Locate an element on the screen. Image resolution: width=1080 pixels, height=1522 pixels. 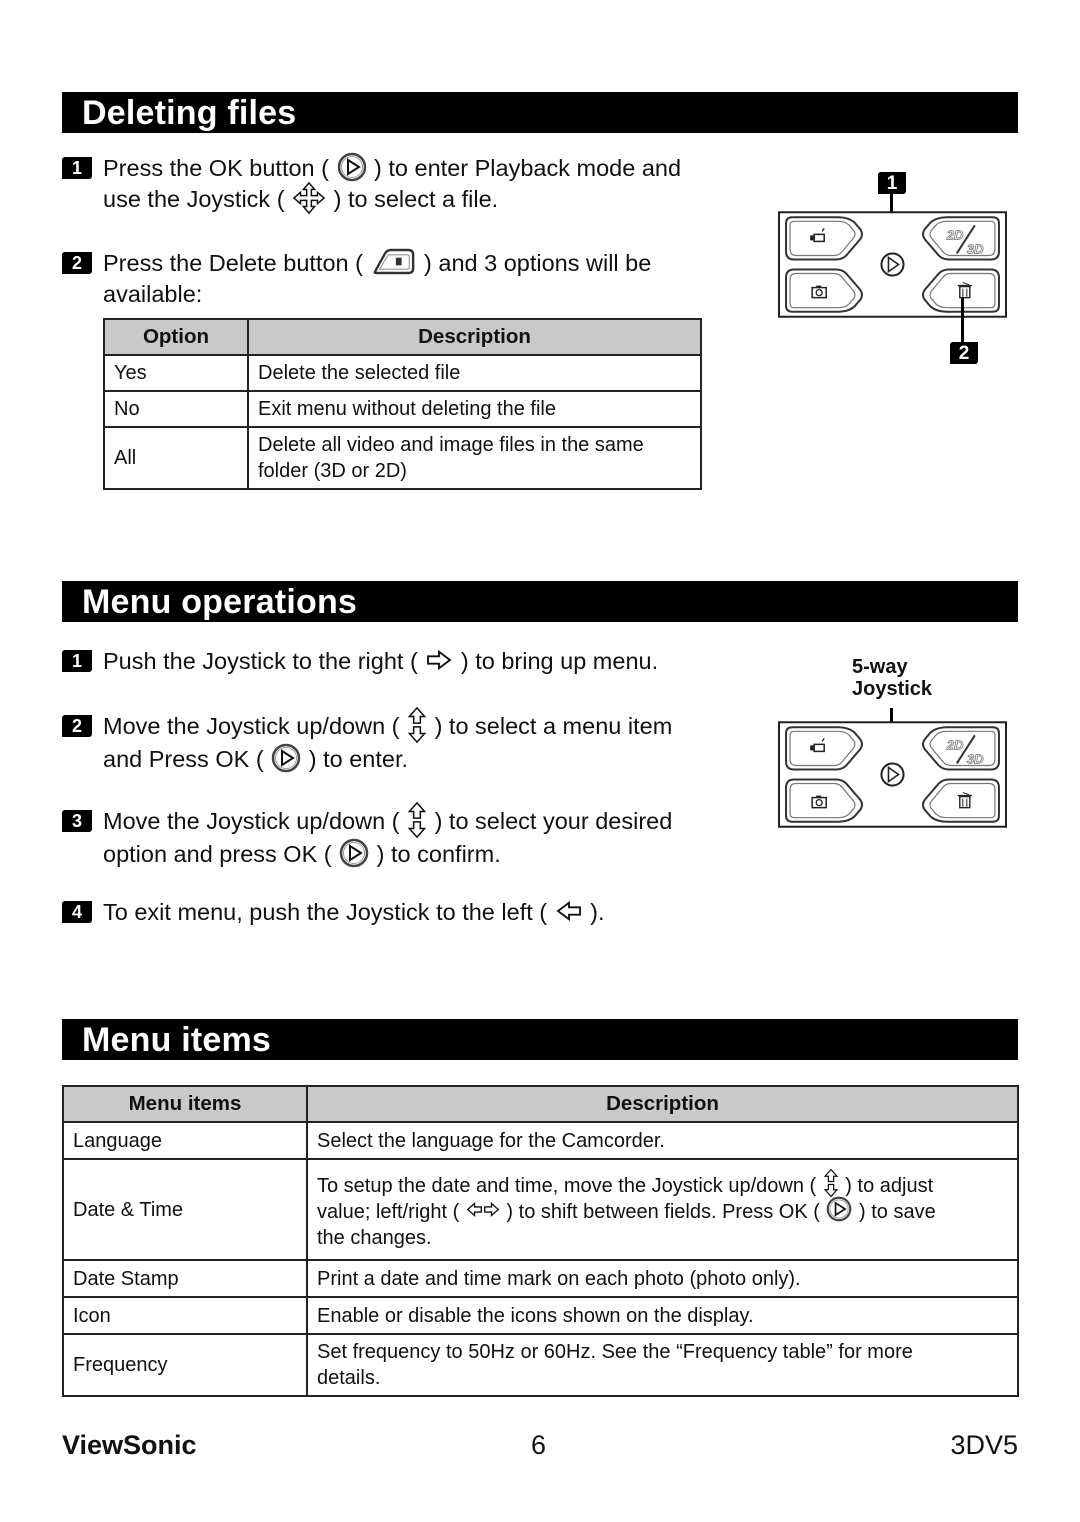
step-number-badge: 3 is located at coordinates (77, 821).